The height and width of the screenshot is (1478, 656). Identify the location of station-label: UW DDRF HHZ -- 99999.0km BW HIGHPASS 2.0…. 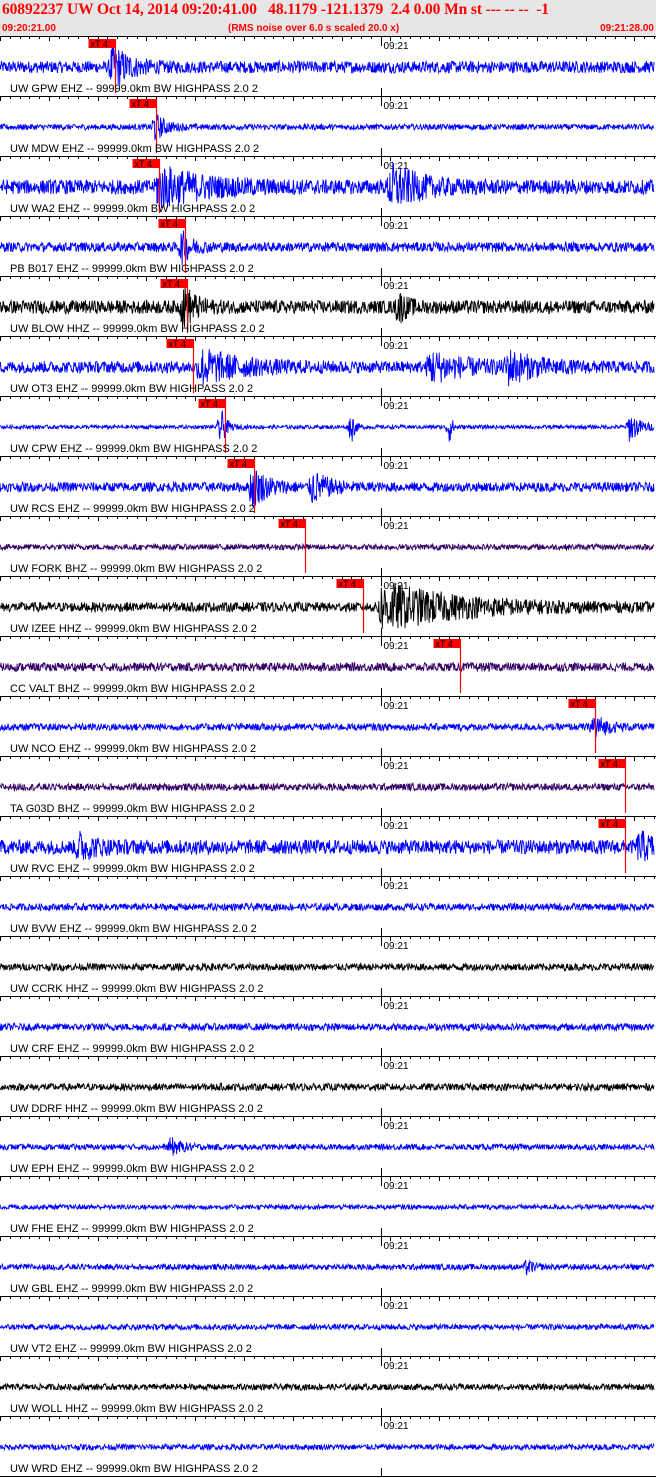
(136, 1109).